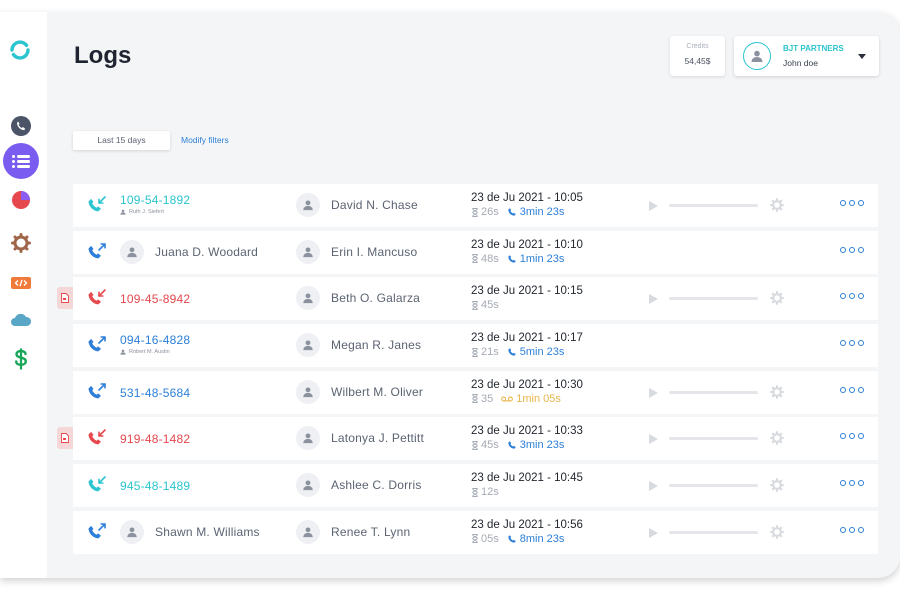  Describe the element at coordinates (813, 48) in the screenshot. I see `account-org: BJT PARTNERS` at that location.